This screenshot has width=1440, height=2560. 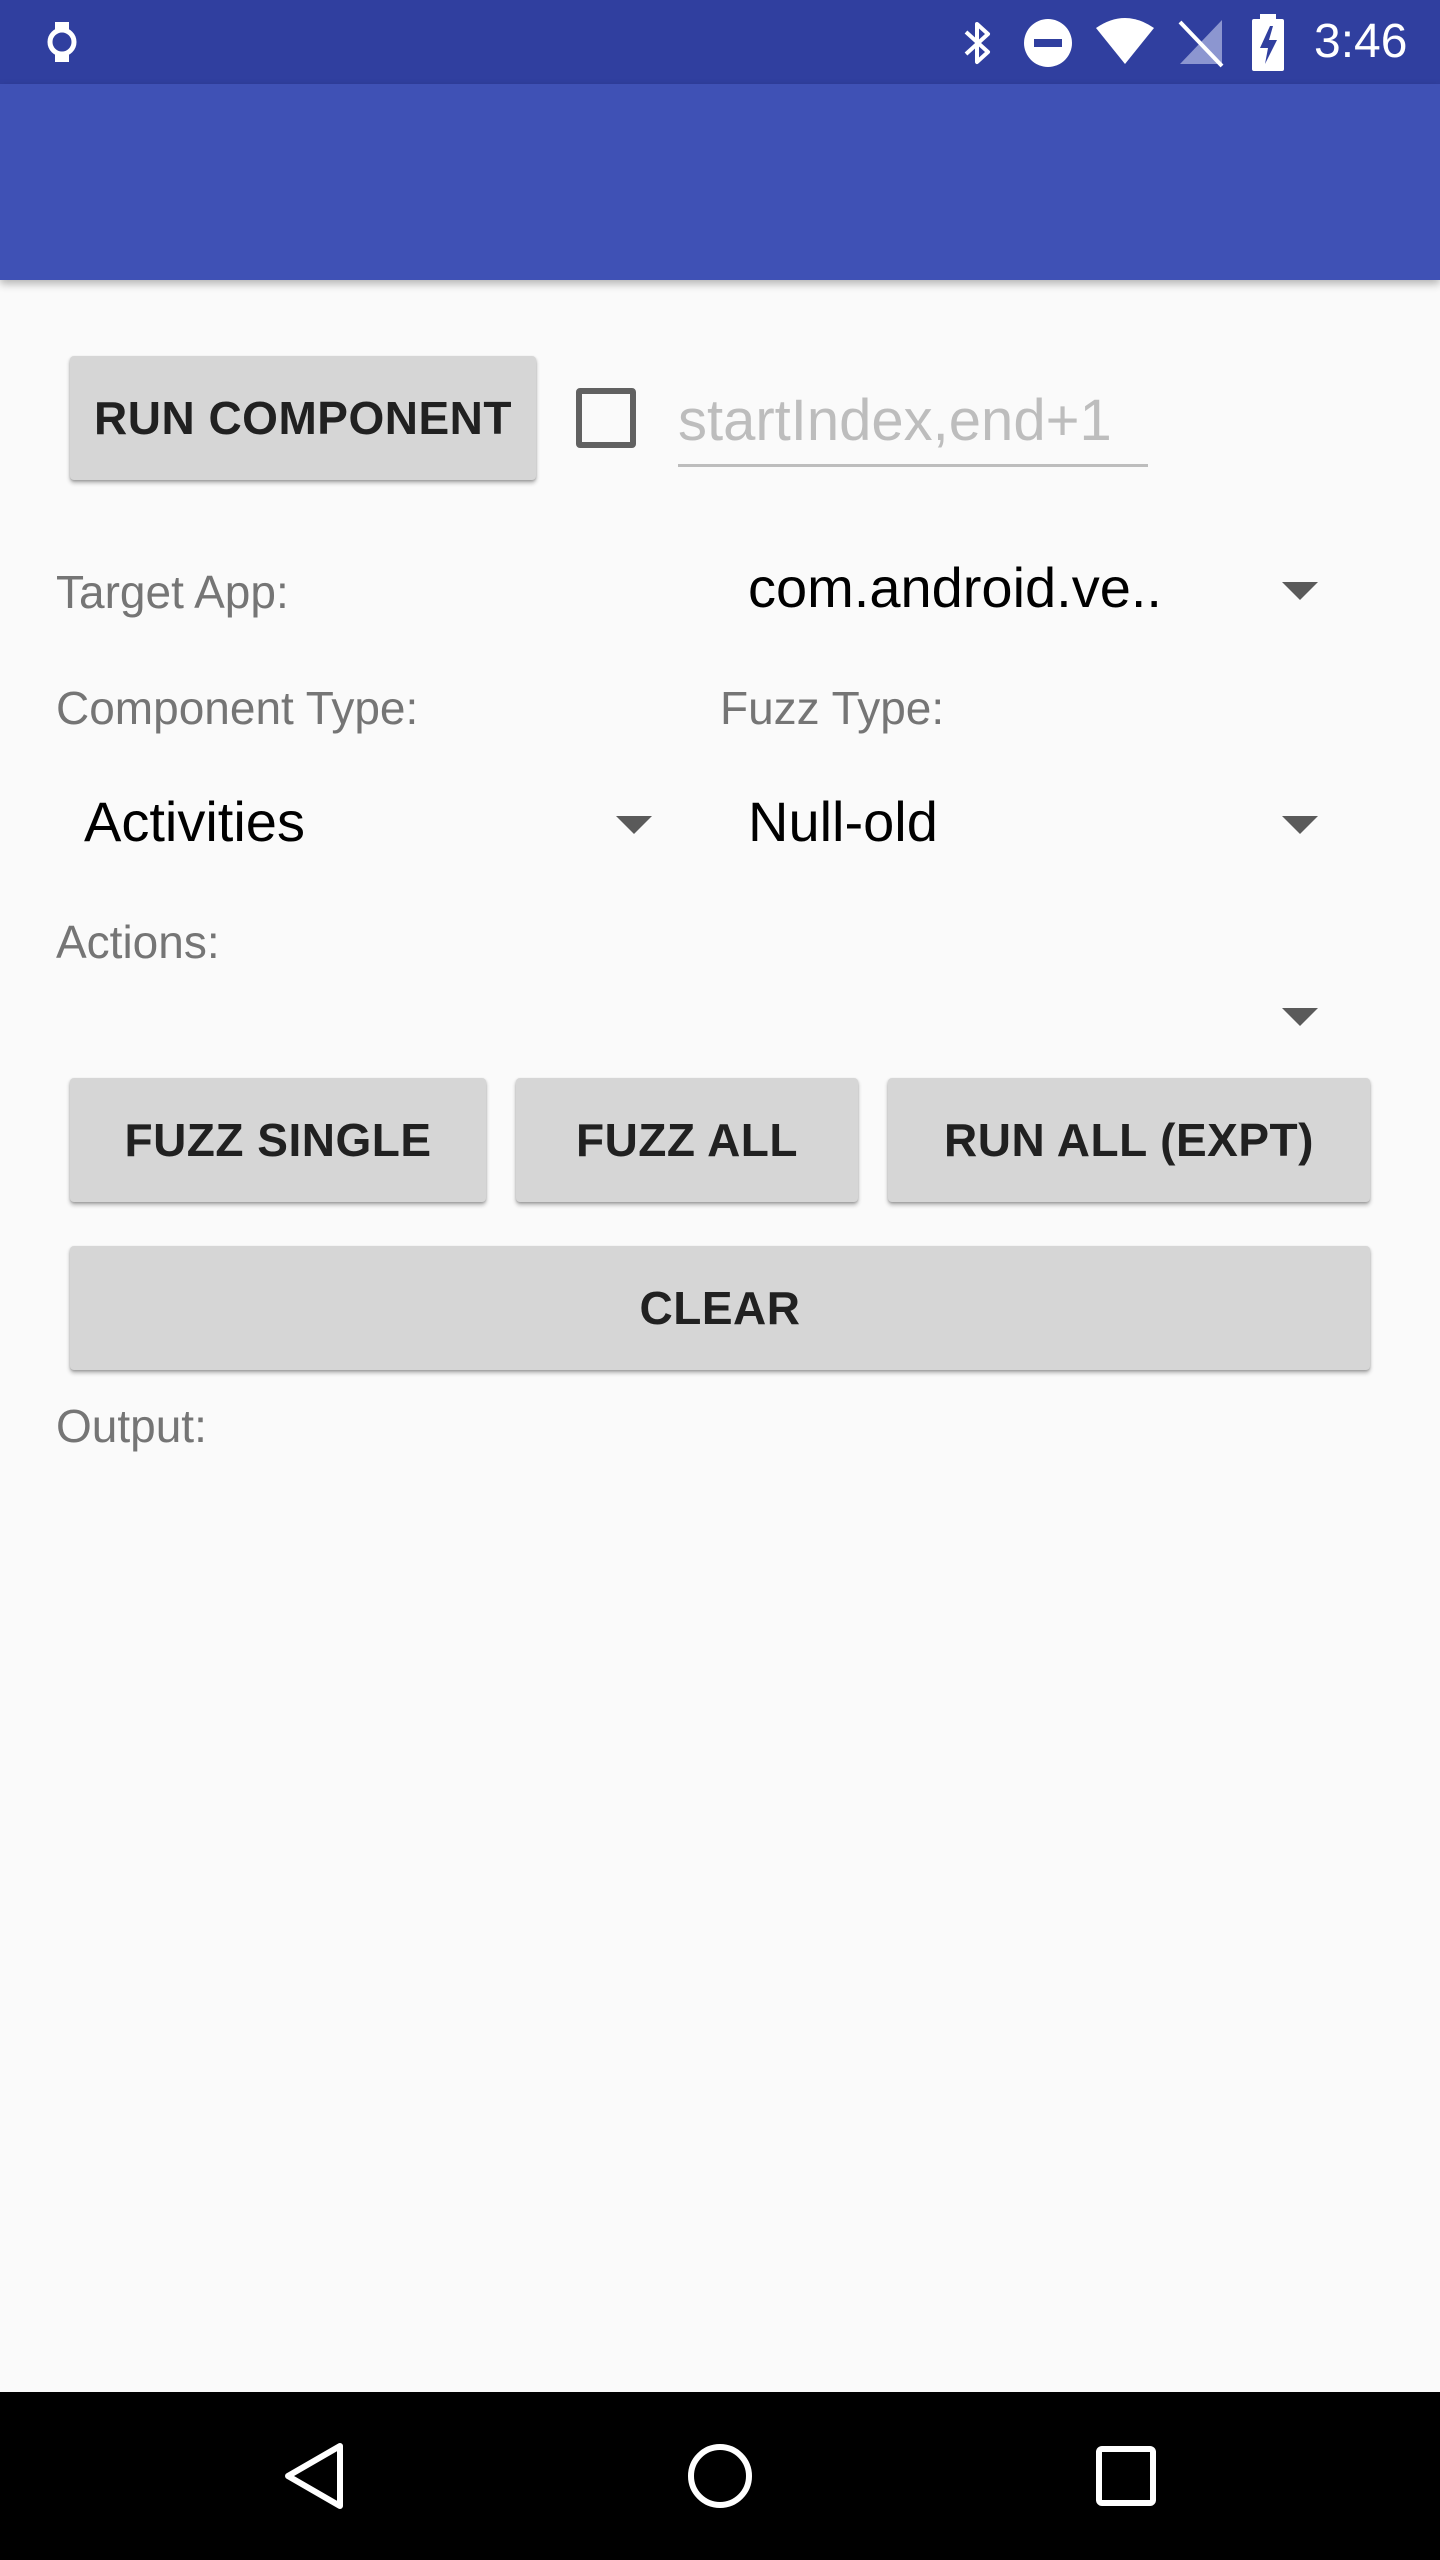 I want to click on fuzz-all-button: FUZZ ALL, so click(x=687, y=1140).